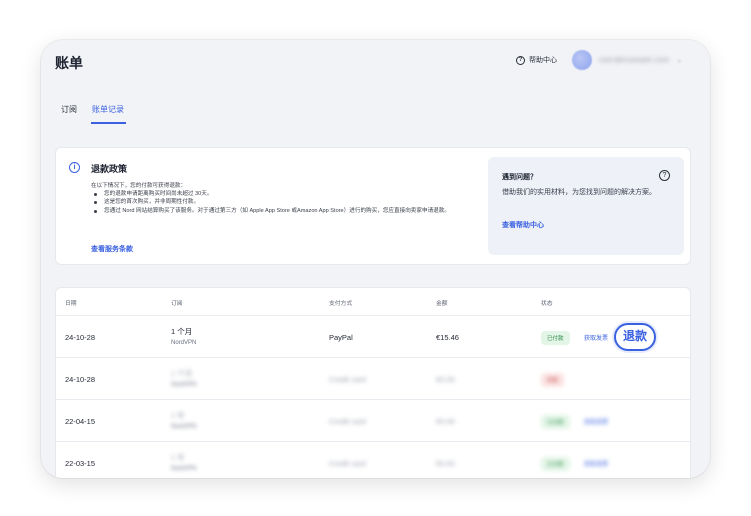 The width and height of the screenshot is (751, 516). I want to click on page-title: 账单, so click(69, 63).